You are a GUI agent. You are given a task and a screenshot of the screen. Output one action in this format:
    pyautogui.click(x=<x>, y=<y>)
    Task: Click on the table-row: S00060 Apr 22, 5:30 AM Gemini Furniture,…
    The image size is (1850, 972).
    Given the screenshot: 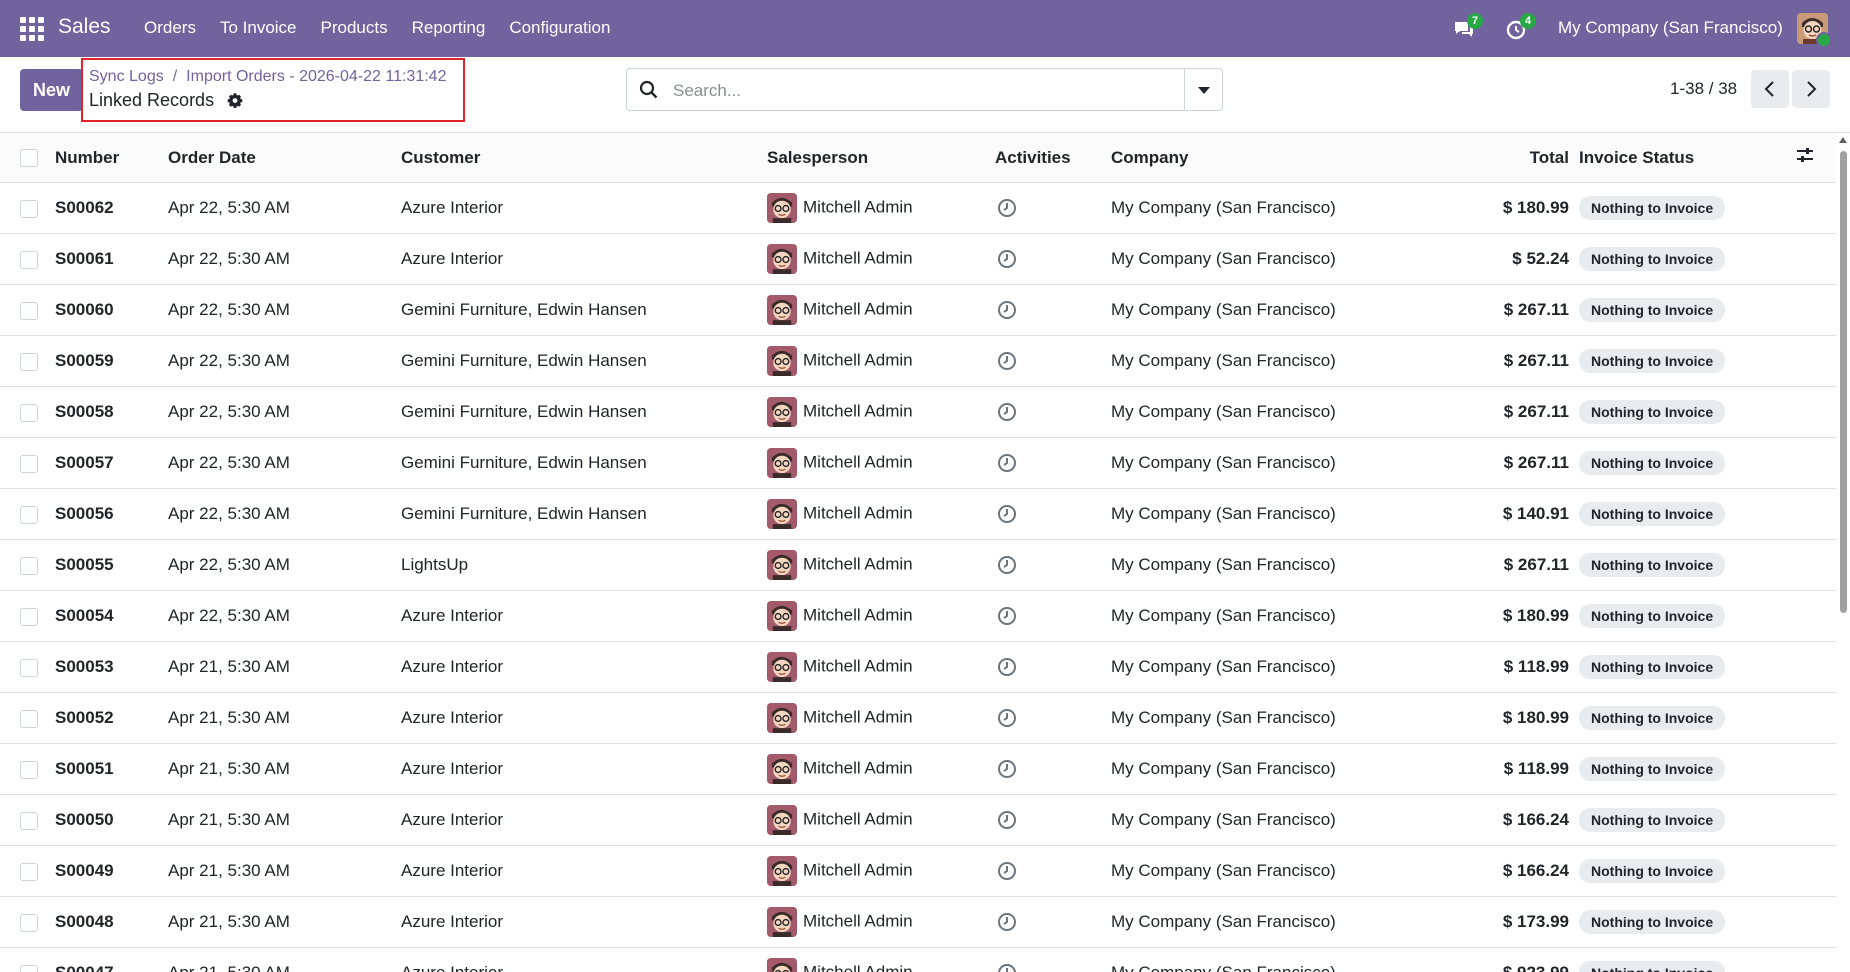 What is the action you would take?
    pyautogui.click(x=918, y=310)
    